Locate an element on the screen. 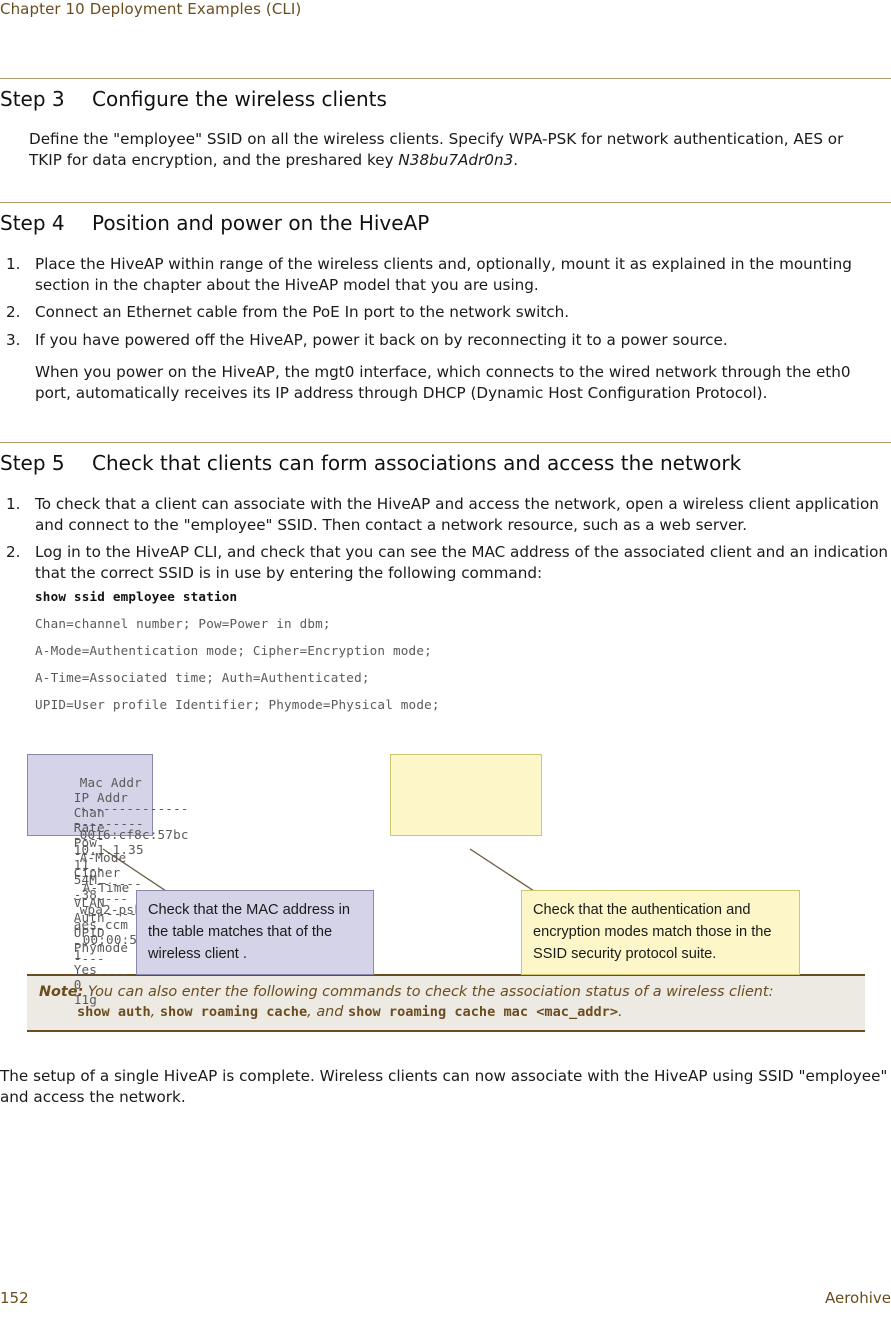  footer-page-number: 152 is located at coordinates (14, 1298).